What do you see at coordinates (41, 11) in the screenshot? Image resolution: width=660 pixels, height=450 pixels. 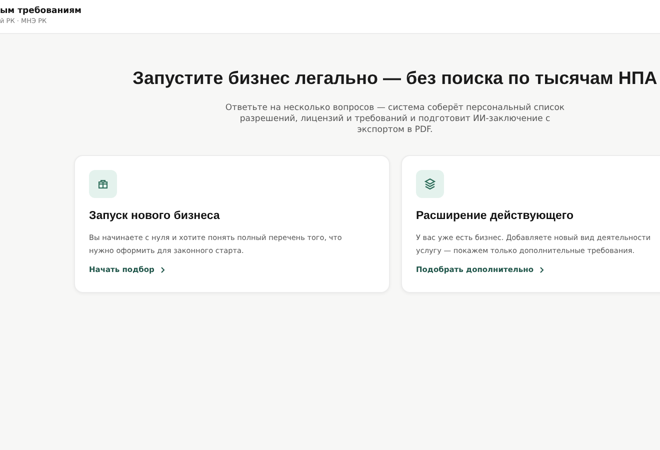 I see `site-title: ым требованиям` at bounding box center [41, 11].